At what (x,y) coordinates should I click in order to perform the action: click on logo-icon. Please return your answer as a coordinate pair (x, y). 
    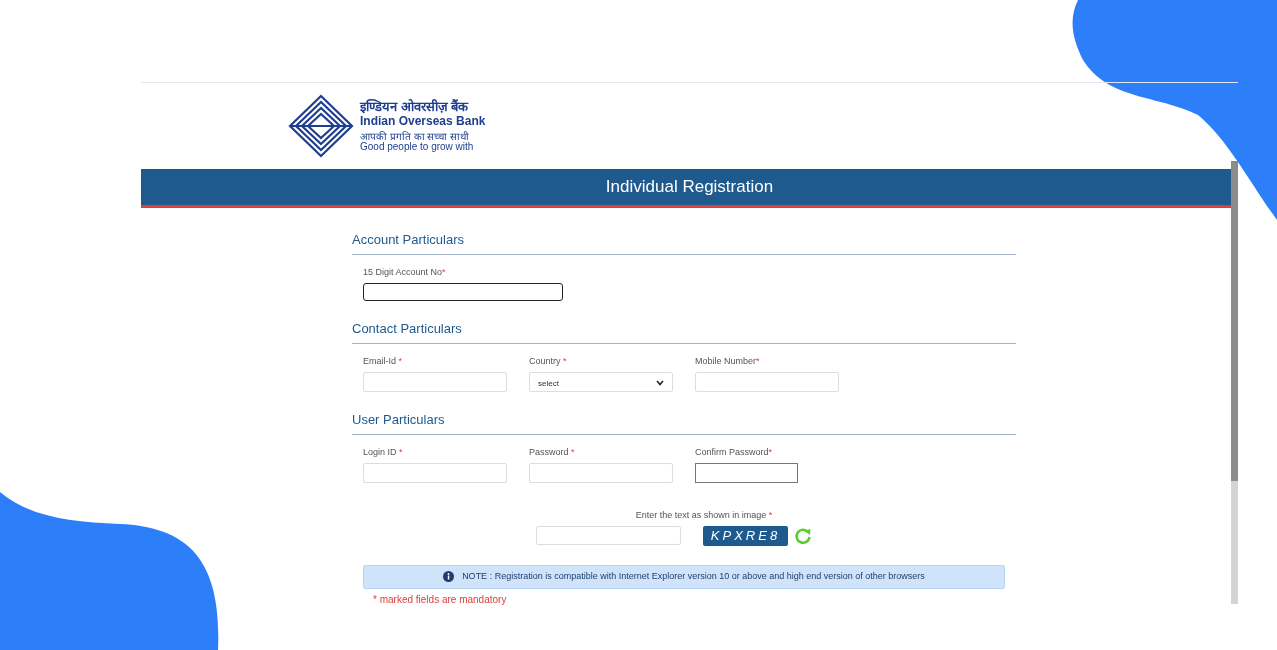
    Looking at the image, I should click on (321, 125).